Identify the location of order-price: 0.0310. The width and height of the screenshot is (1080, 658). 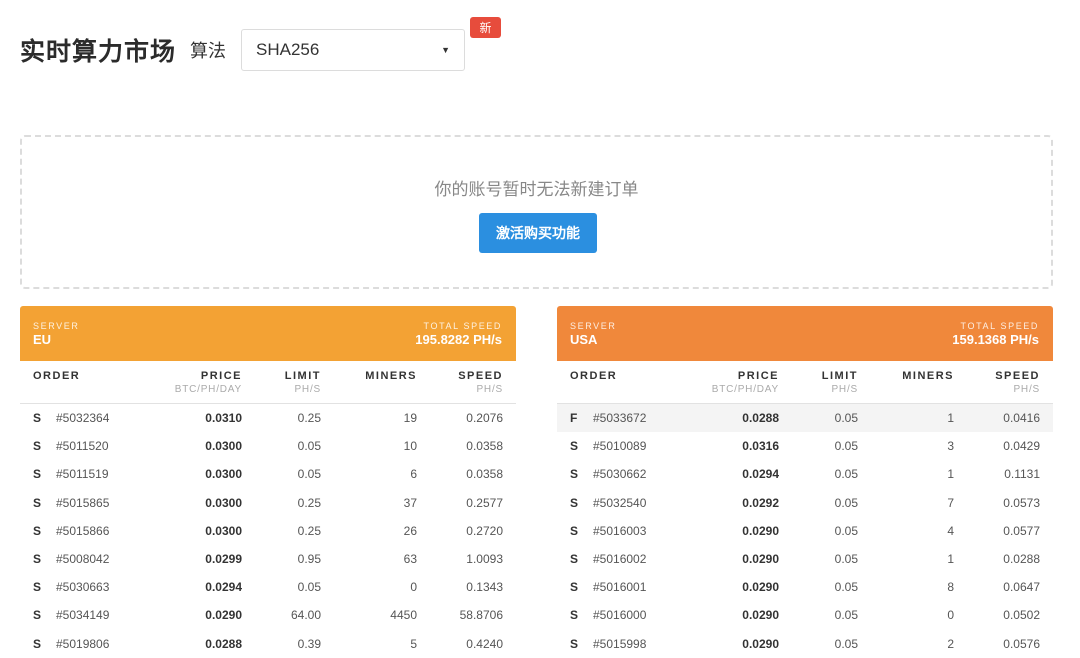
(223, 418).